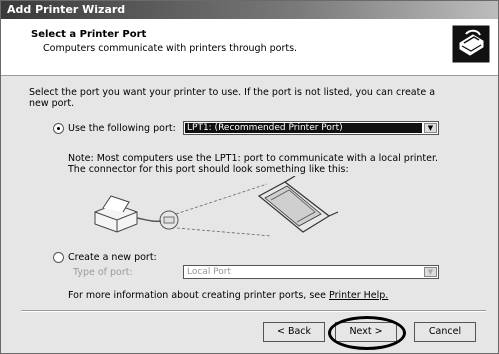  Describe the element at coordinates (445, 332) in the screenshot. I see `cancel-button: Cancel` at that location.